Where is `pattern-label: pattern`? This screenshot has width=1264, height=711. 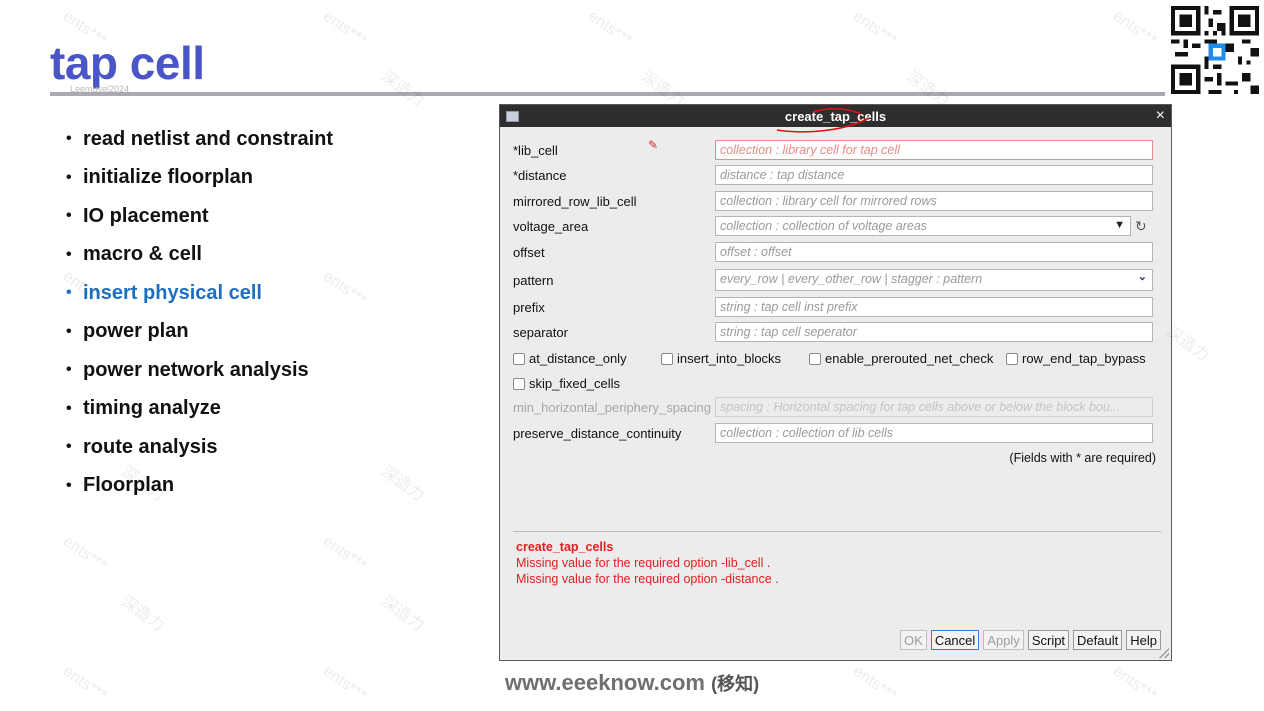
pattern-label: pattern is located at coordinates (533, 280).